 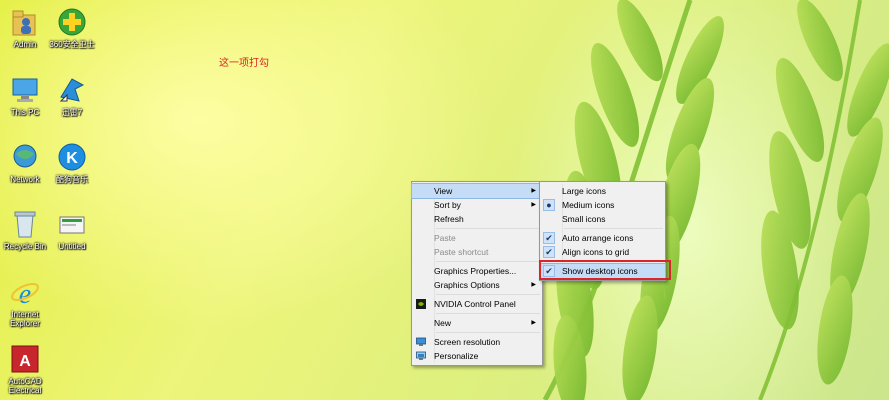 I want to click on menu-item-align-grid: ✔ Align icons to grid, so click(x=602, y=252).